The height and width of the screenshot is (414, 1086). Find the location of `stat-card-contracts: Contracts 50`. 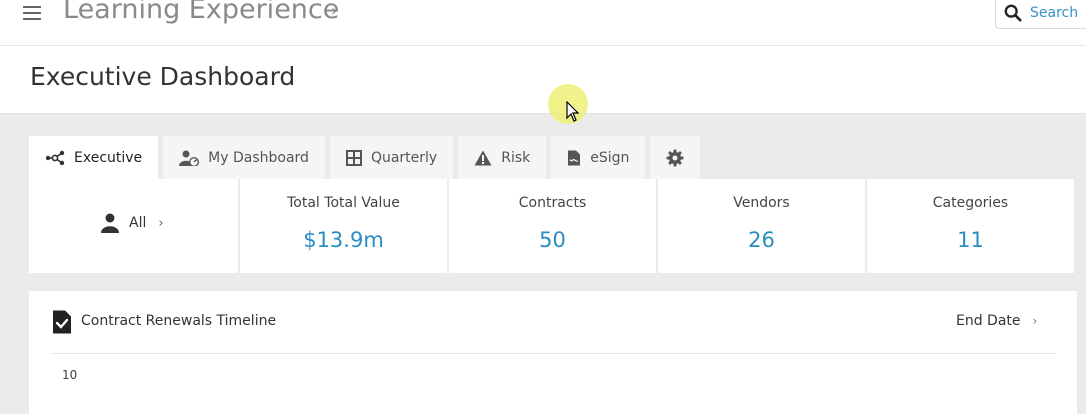

stat-card-contracts: Contracts 50 is located at coordinates (552, 226).